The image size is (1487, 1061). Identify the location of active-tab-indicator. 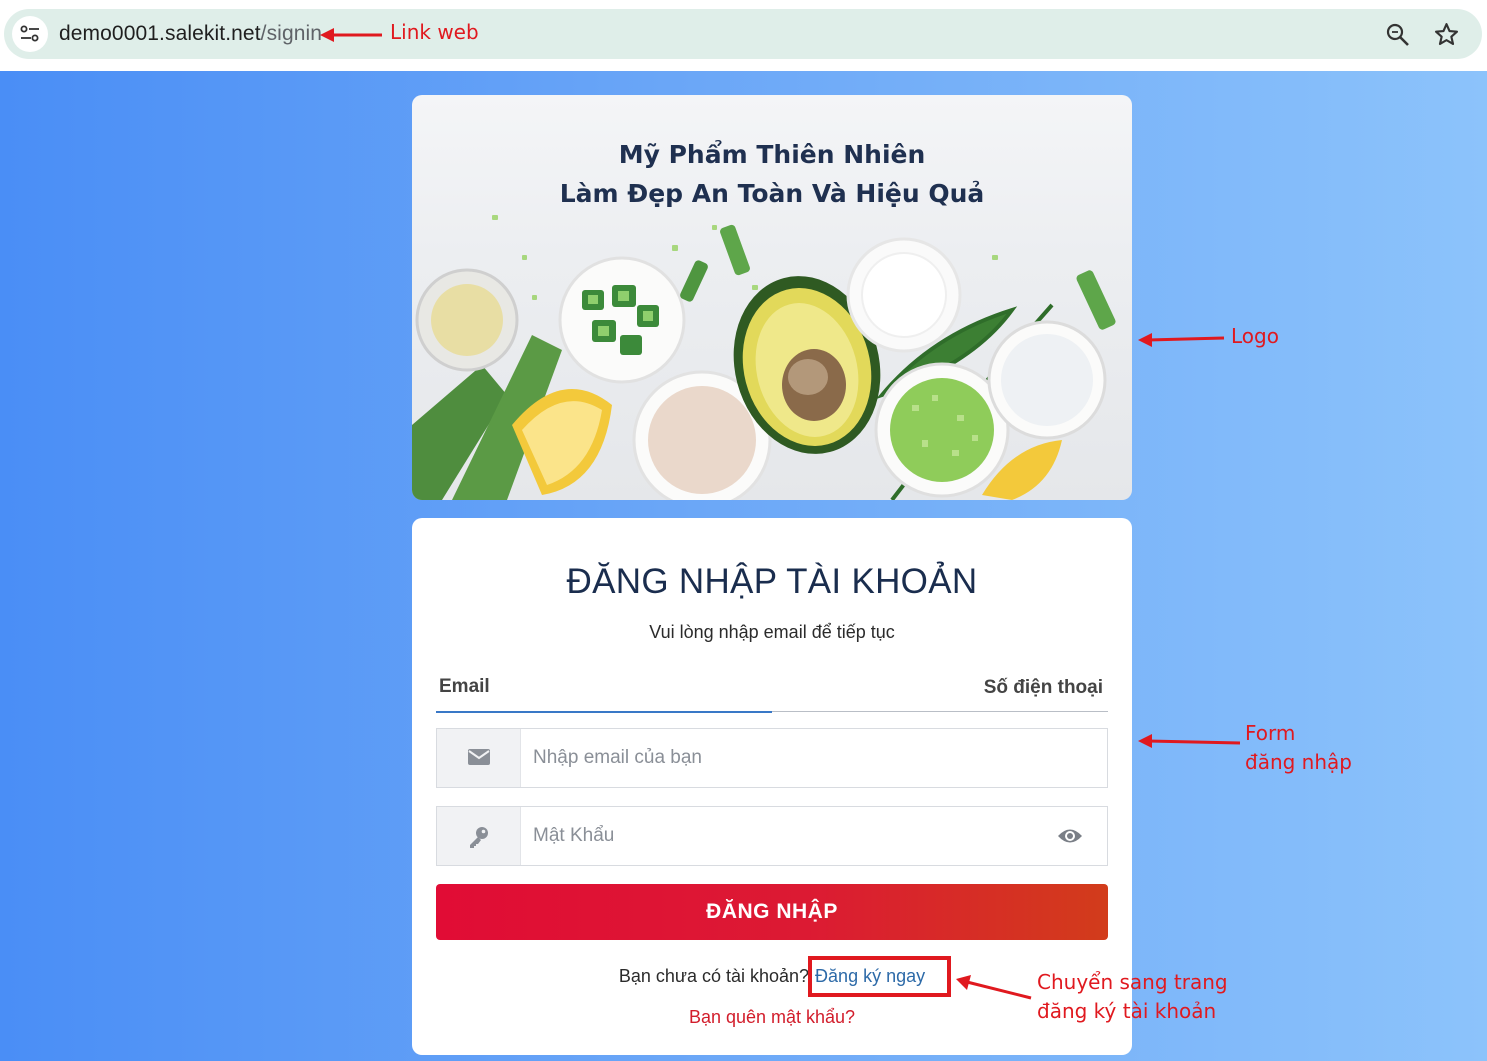
(604, 712).